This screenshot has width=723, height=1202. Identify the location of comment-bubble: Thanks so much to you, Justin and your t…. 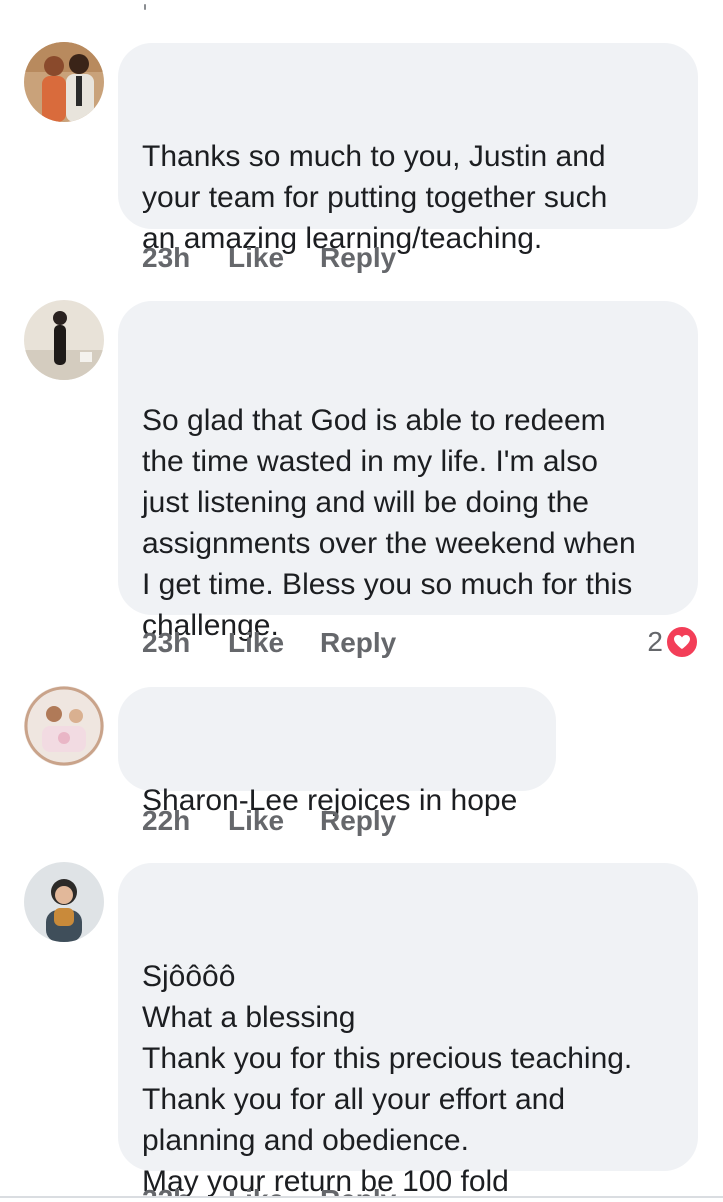
(408, 149).